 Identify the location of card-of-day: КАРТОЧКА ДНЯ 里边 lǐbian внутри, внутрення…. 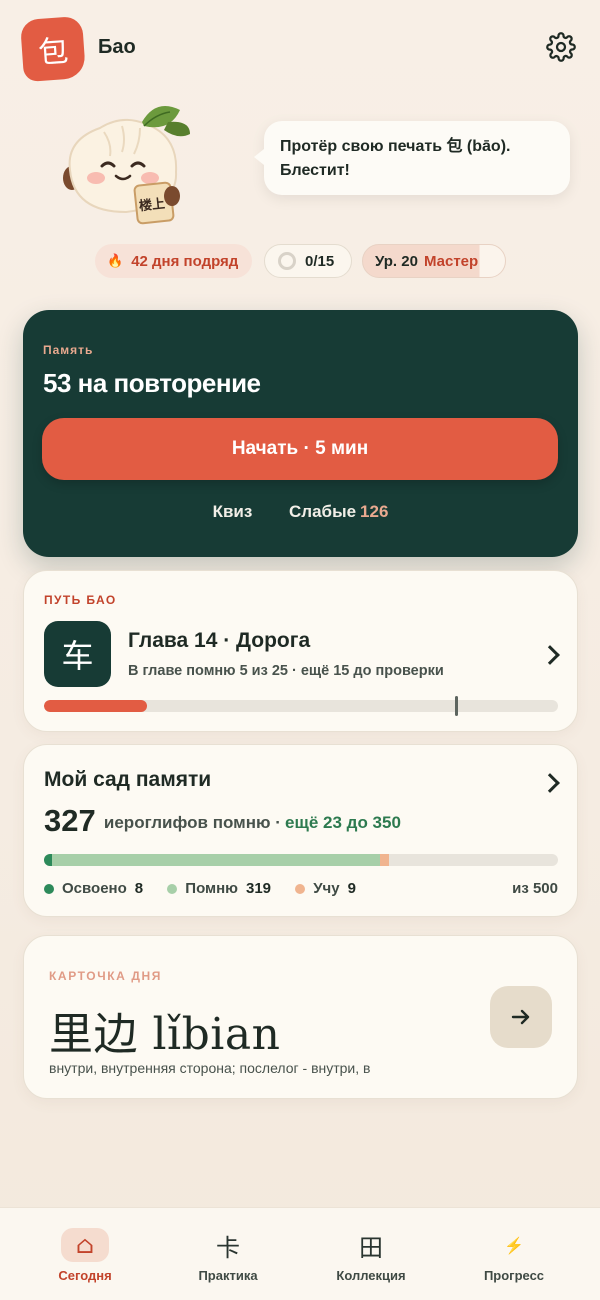
(300, 1017).